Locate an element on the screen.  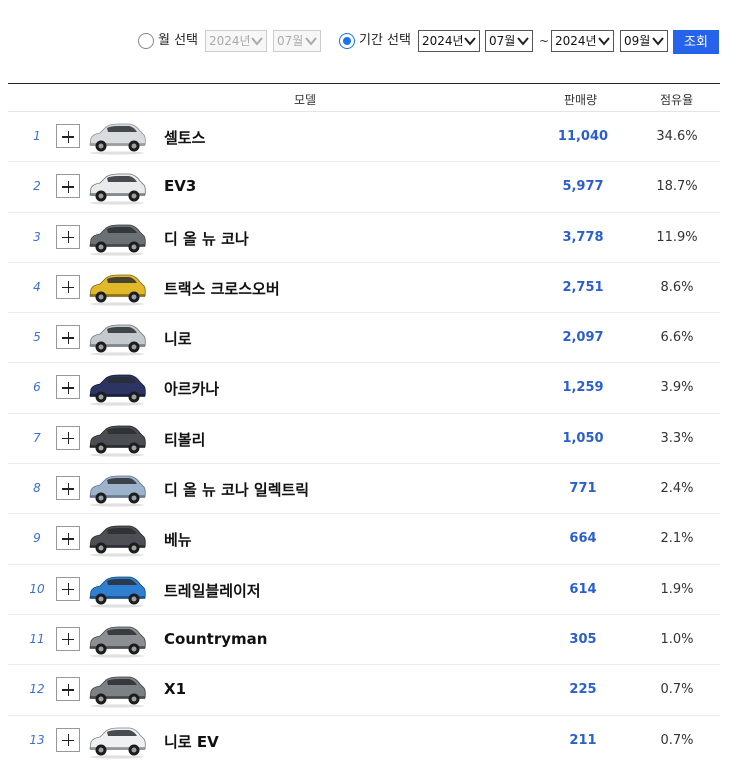
table-row: 7 티볼리 1,050 3.3% is located at coordinates (364, 439).